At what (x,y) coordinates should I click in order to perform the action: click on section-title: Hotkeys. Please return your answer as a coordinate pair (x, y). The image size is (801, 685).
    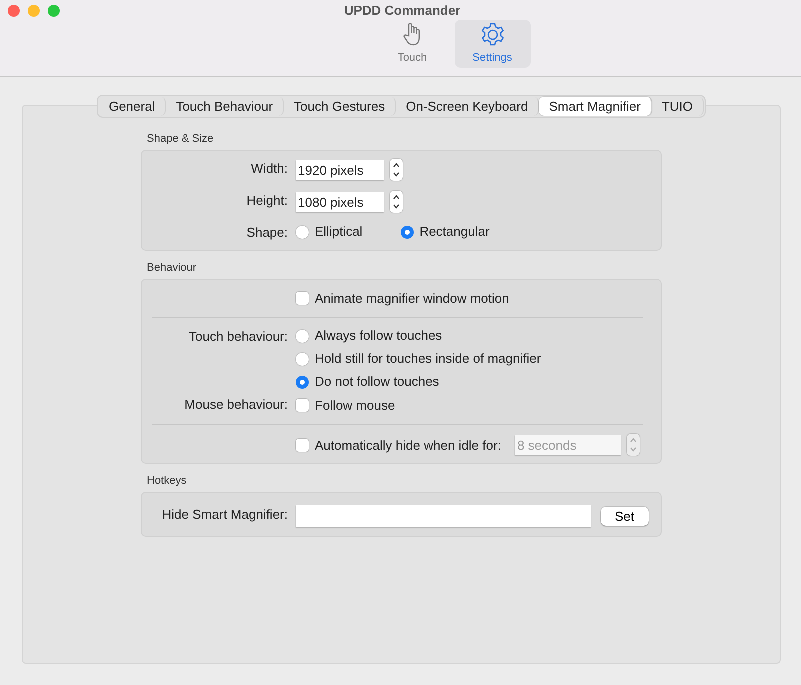
    Looking at the image, I should click on (167, 482).